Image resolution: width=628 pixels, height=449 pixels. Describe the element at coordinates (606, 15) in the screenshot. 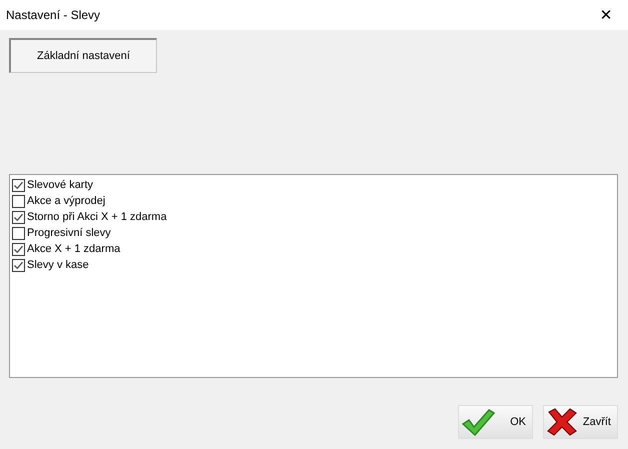

I see `close-button: ✕` at that location.